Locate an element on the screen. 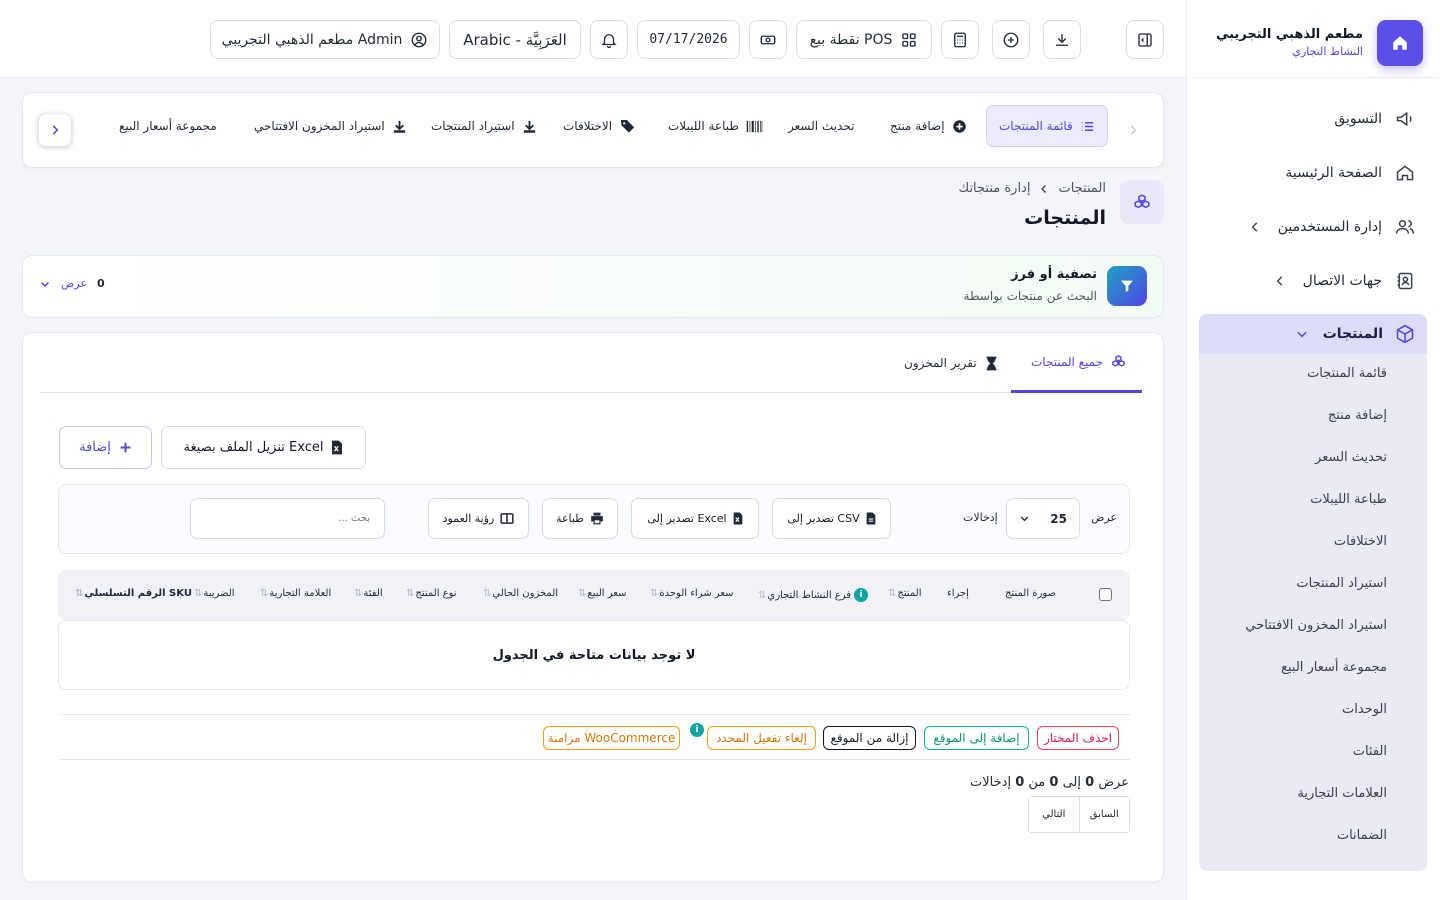 This screenshot has height=900, width=1440. deactivate-selected-button: إلغاء تفعيل المحدد is located at coordinates (761, 738).